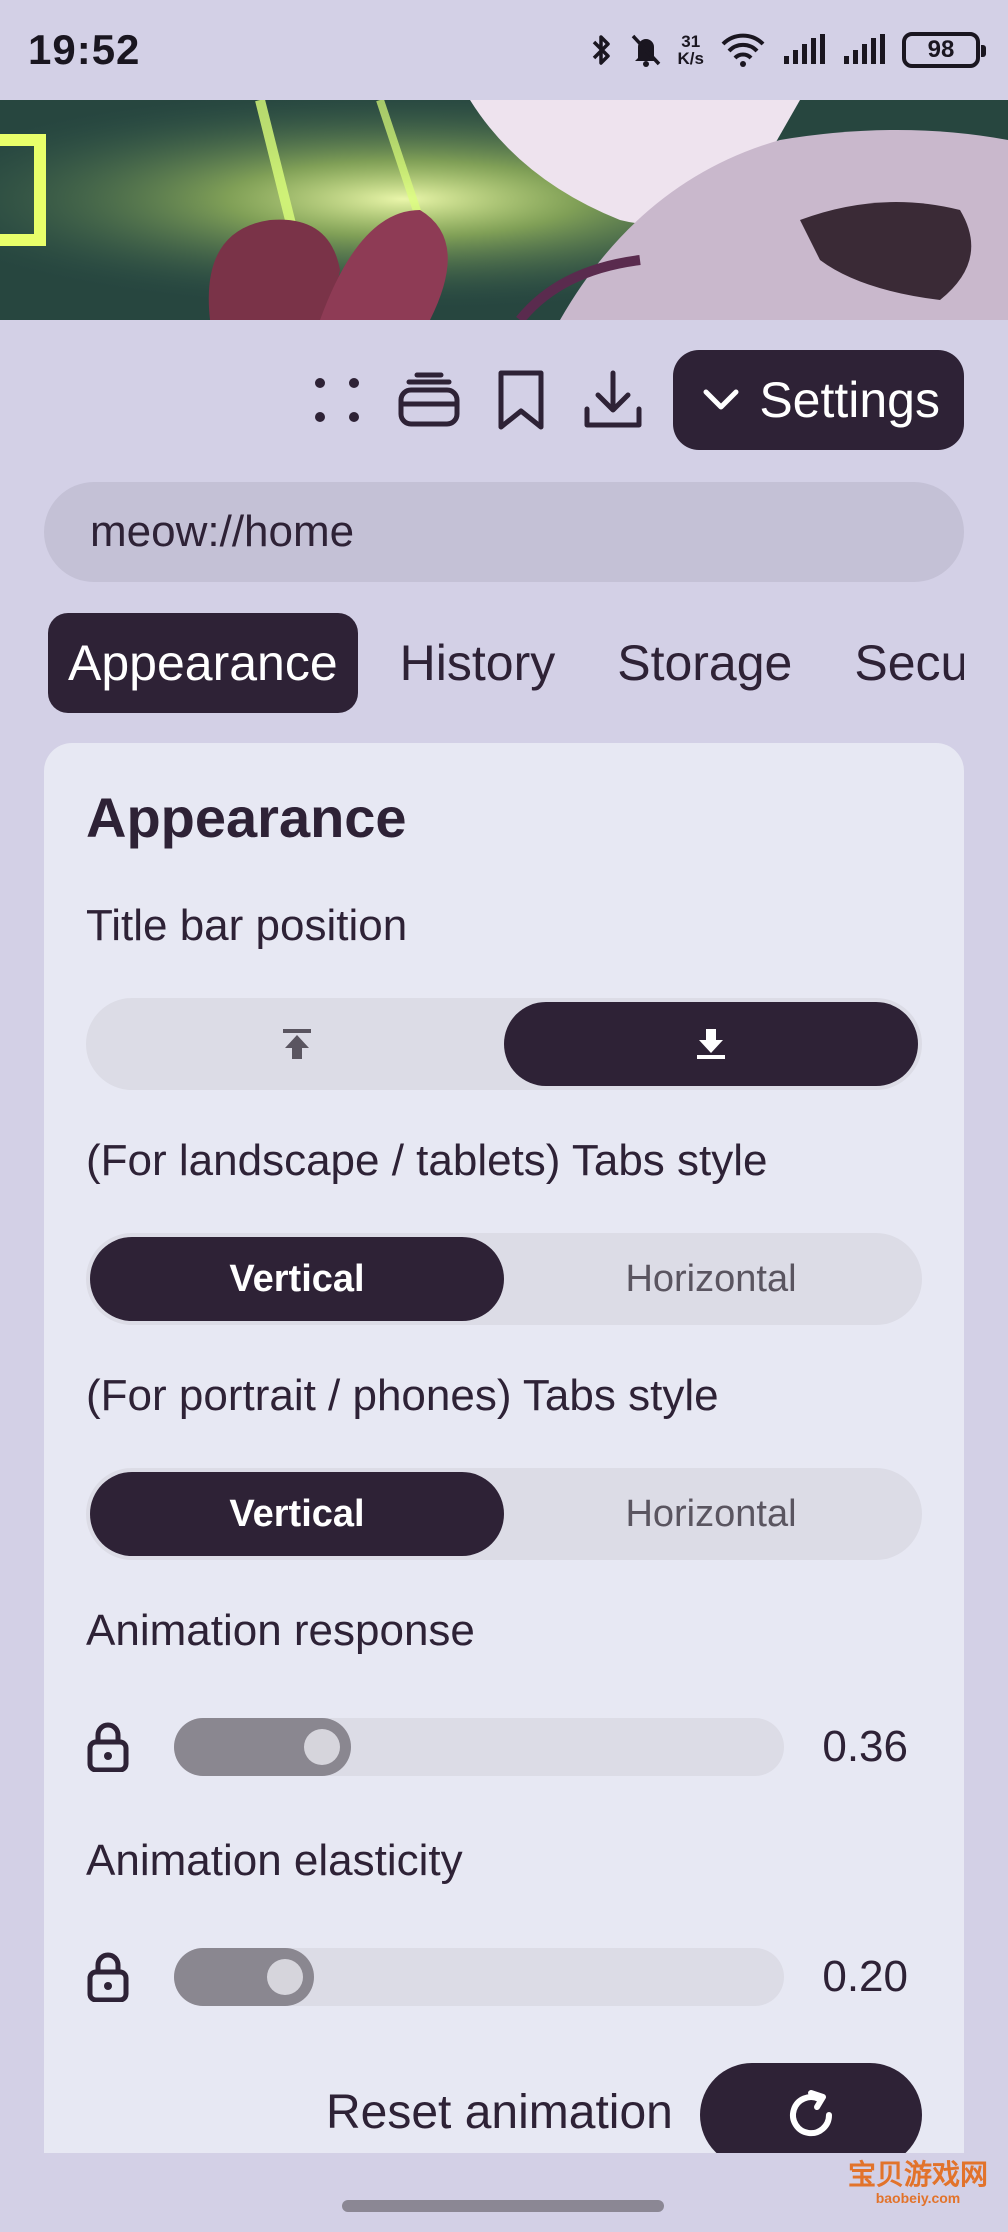 The image size is (1008, 2232). I want to click on watermark-text: 宝贝游戏网, so click(917, 2174).